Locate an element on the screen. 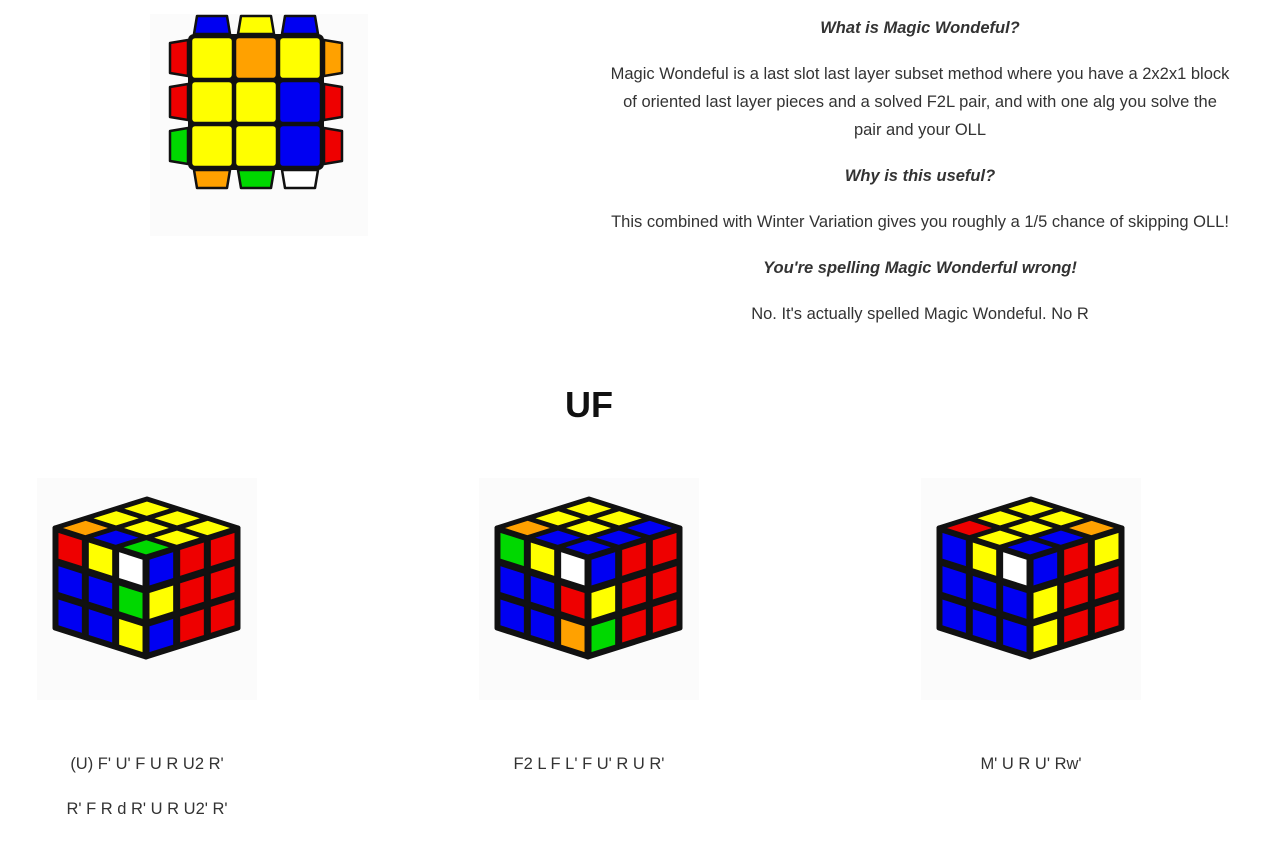  case-3-cube-image is located at coordinates (1031, 589).